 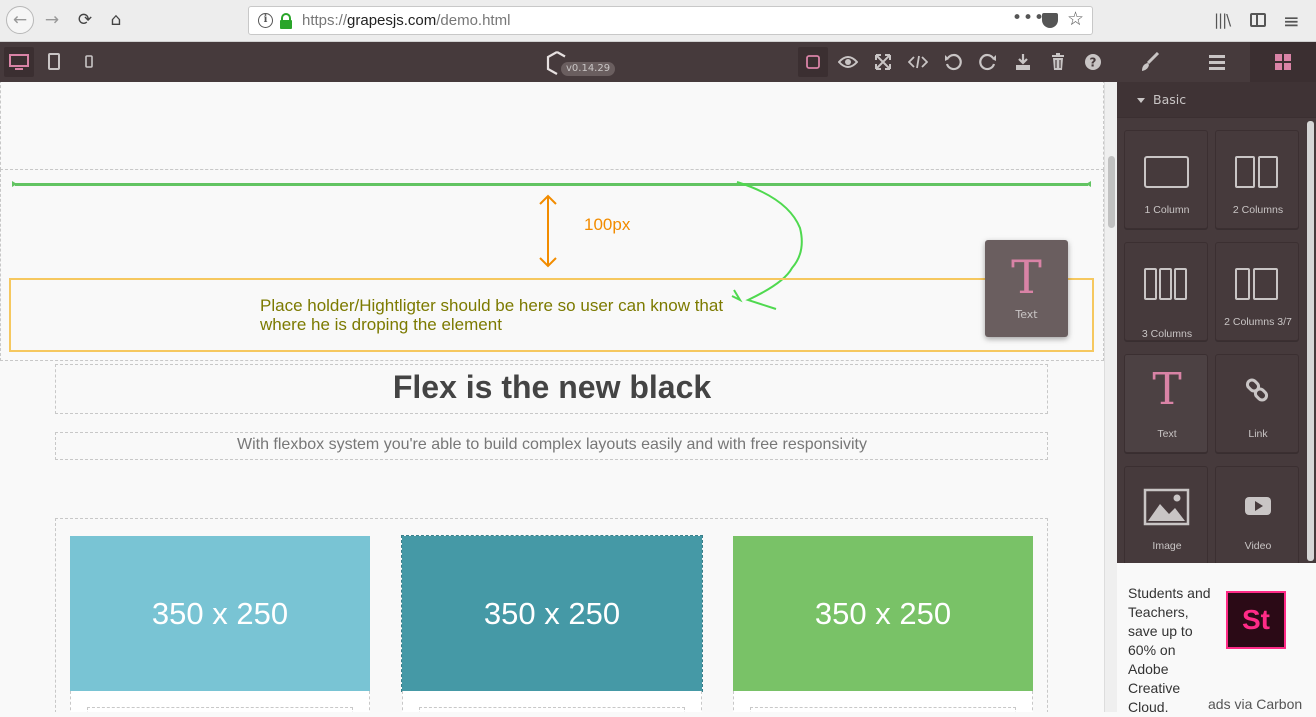 I want to click on page-title: Flex is the new black, so click(x=552, y=387).